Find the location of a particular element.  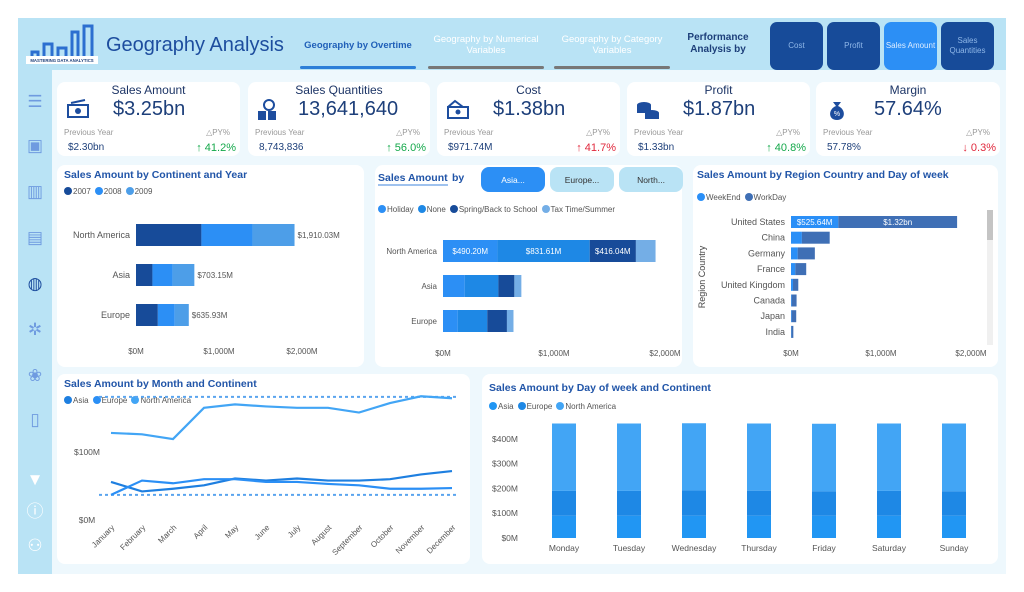

category-label: France is located at coordinates (771, 269).